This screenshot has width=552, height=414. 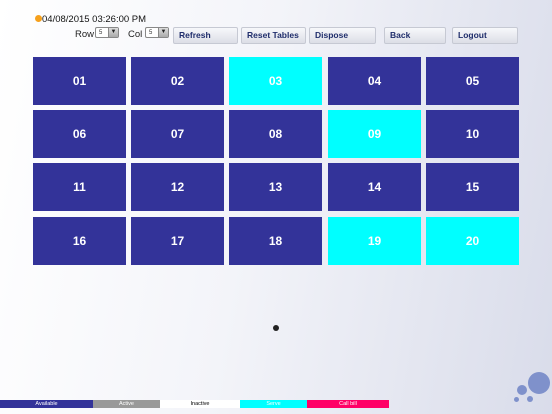 I want to click on table-tile: 04, so click(x=374, y=81).